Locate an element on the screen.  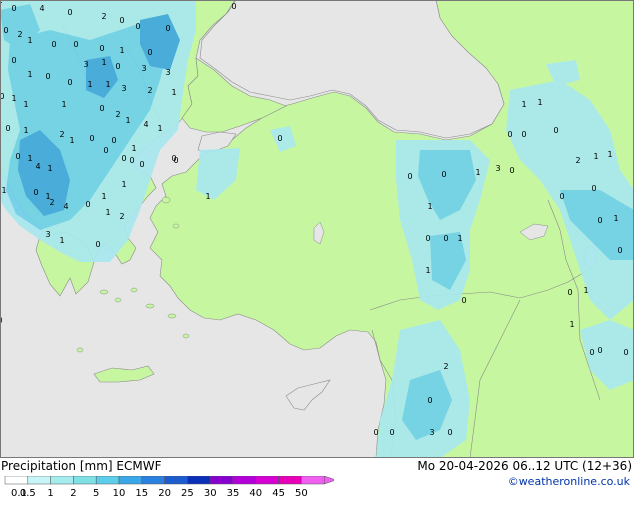
footer-title: Precipitation [mm] ECMWF is located at coordinates (81, 466).